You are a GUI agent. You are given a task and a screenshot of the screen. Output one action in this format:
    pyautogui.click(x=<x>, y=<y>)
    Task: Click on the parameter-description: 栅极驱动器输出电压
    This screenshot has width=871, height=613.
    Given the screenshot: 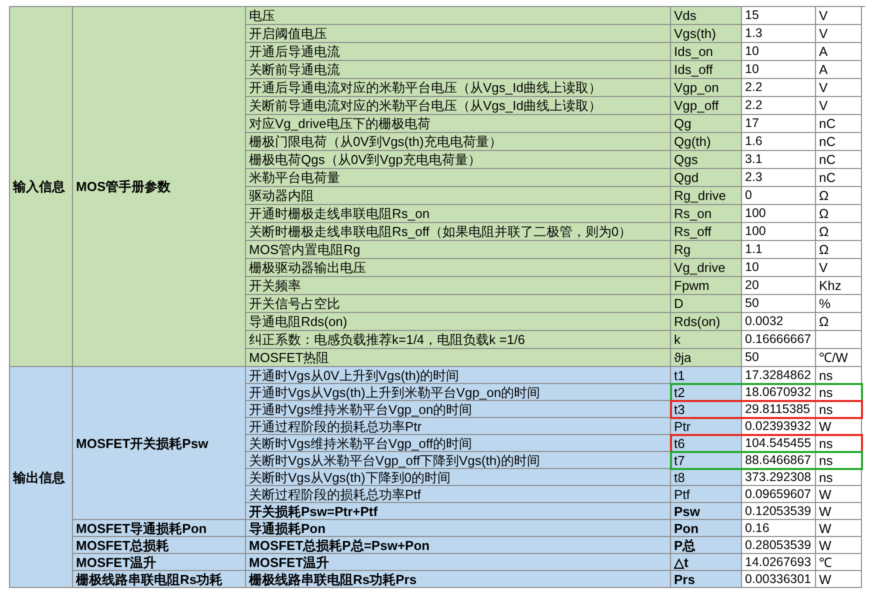 What is the action you would take?
    pyautogui.click(x=307, y=267)
    